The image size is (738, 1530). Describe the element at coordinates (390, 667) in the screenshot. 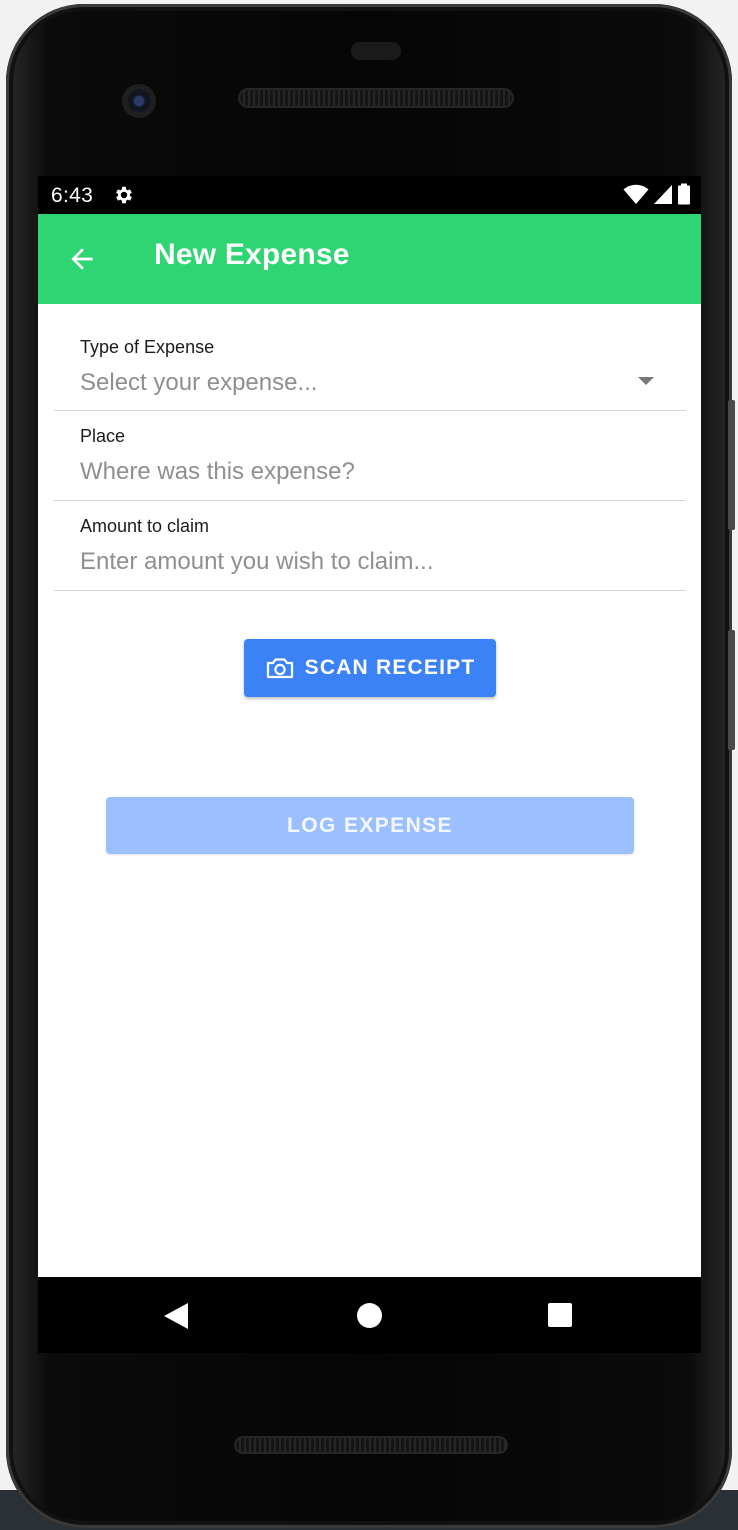

I see `scan-receipt-label: SCAN RECEIPT` at that location.